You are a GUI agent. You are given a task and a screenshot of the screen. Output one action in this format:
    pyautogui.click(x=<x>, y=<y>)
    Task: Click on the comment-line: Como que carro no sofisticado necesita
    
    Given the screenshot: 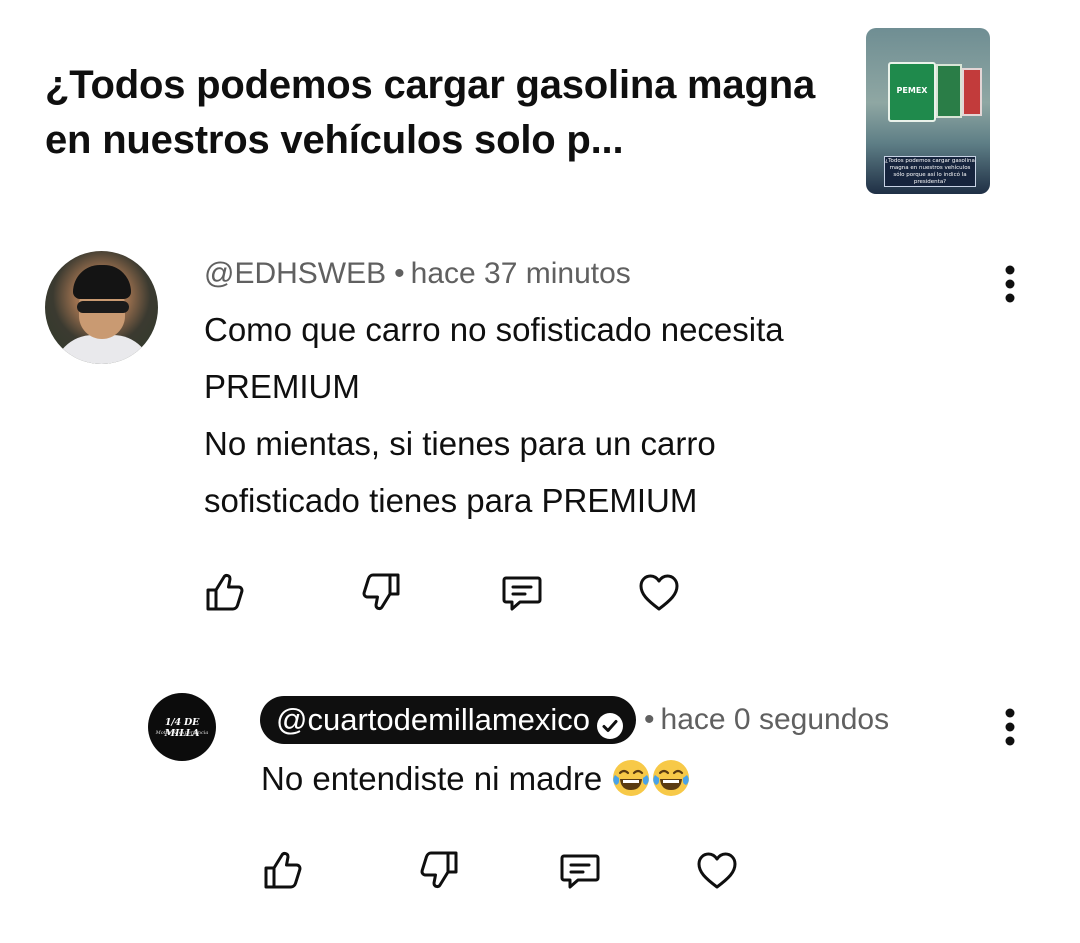 What is the action you would take?
    pyautogui.click(x=494, y=329)
    